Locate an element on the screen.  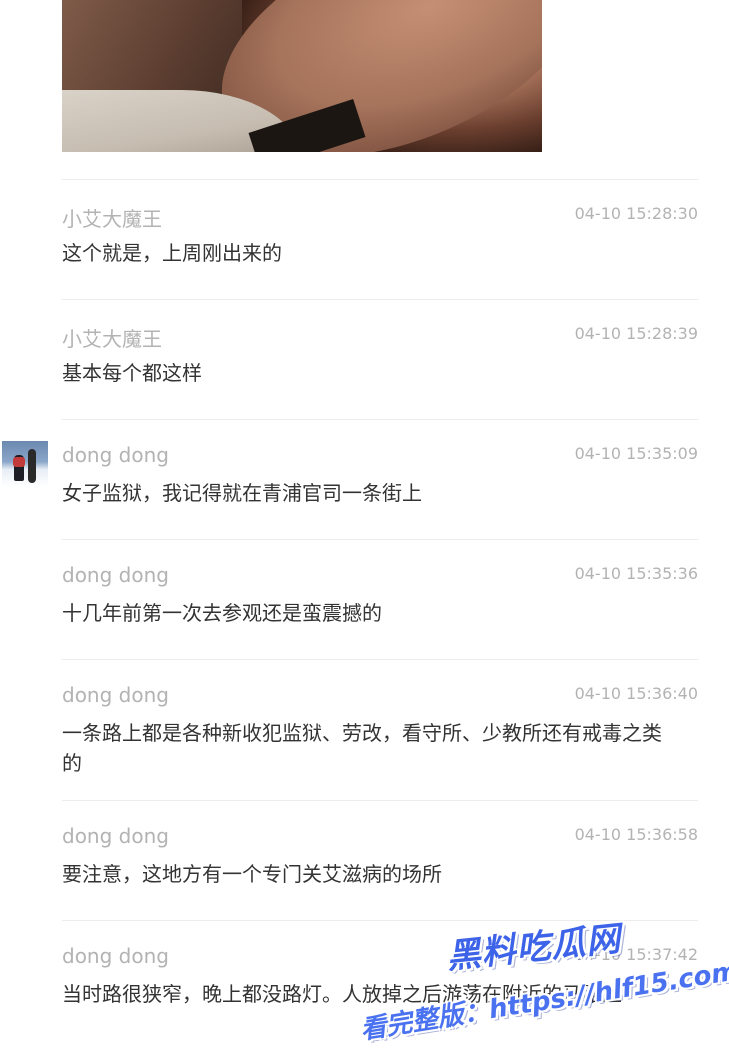
comment-timestamp: 04-10 15:36:40 is located at coordinates (636, 693).